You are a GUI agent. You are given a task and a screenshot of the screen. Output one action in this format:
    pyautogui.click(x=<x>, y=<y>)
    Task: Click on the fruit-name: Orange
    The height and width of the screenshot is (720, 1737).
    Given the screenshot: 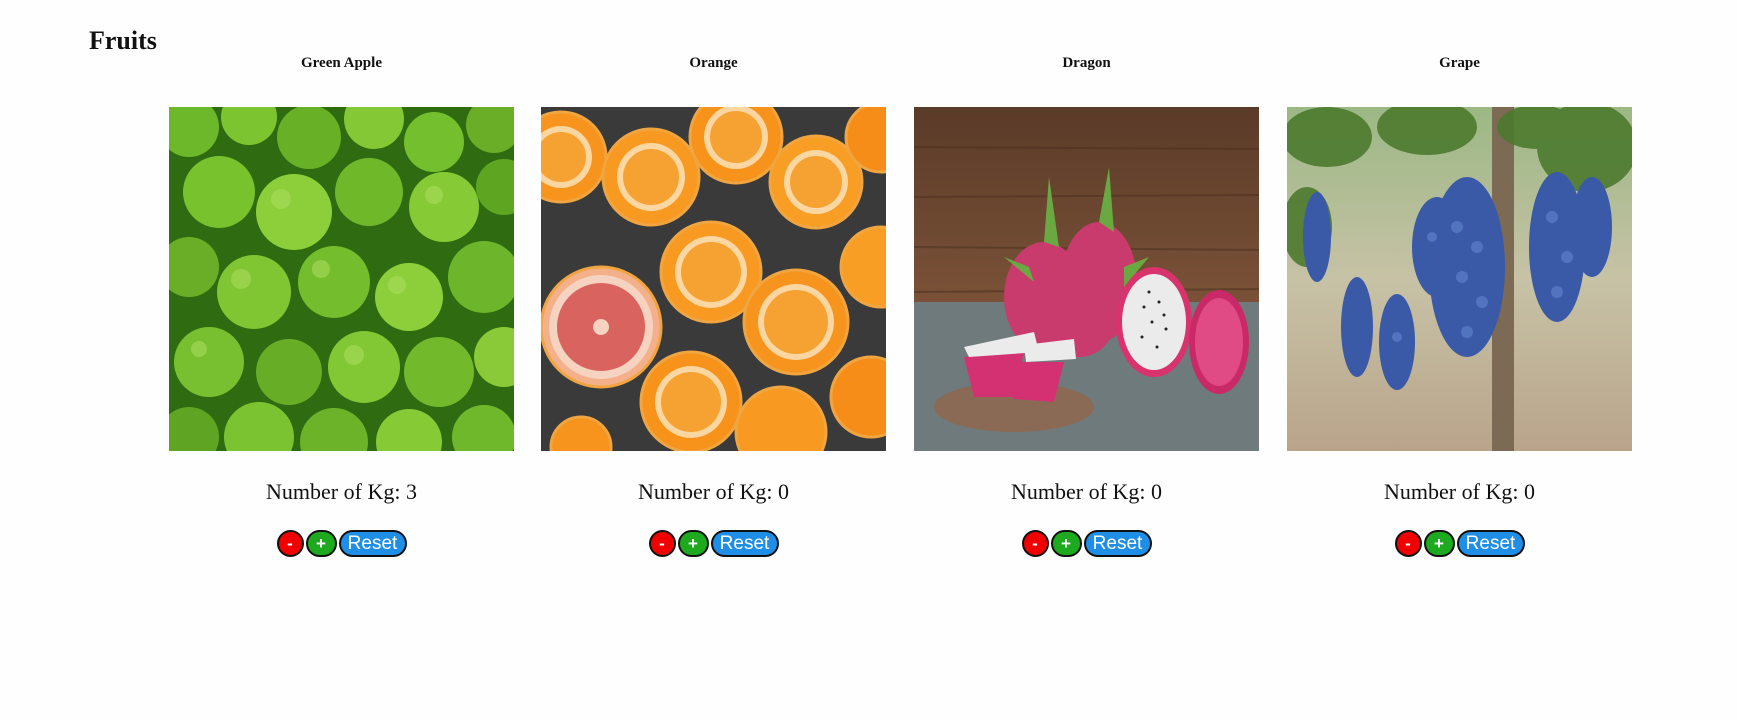 What is the action you would take?
    pyautogui.click(x=713, y=63)
    